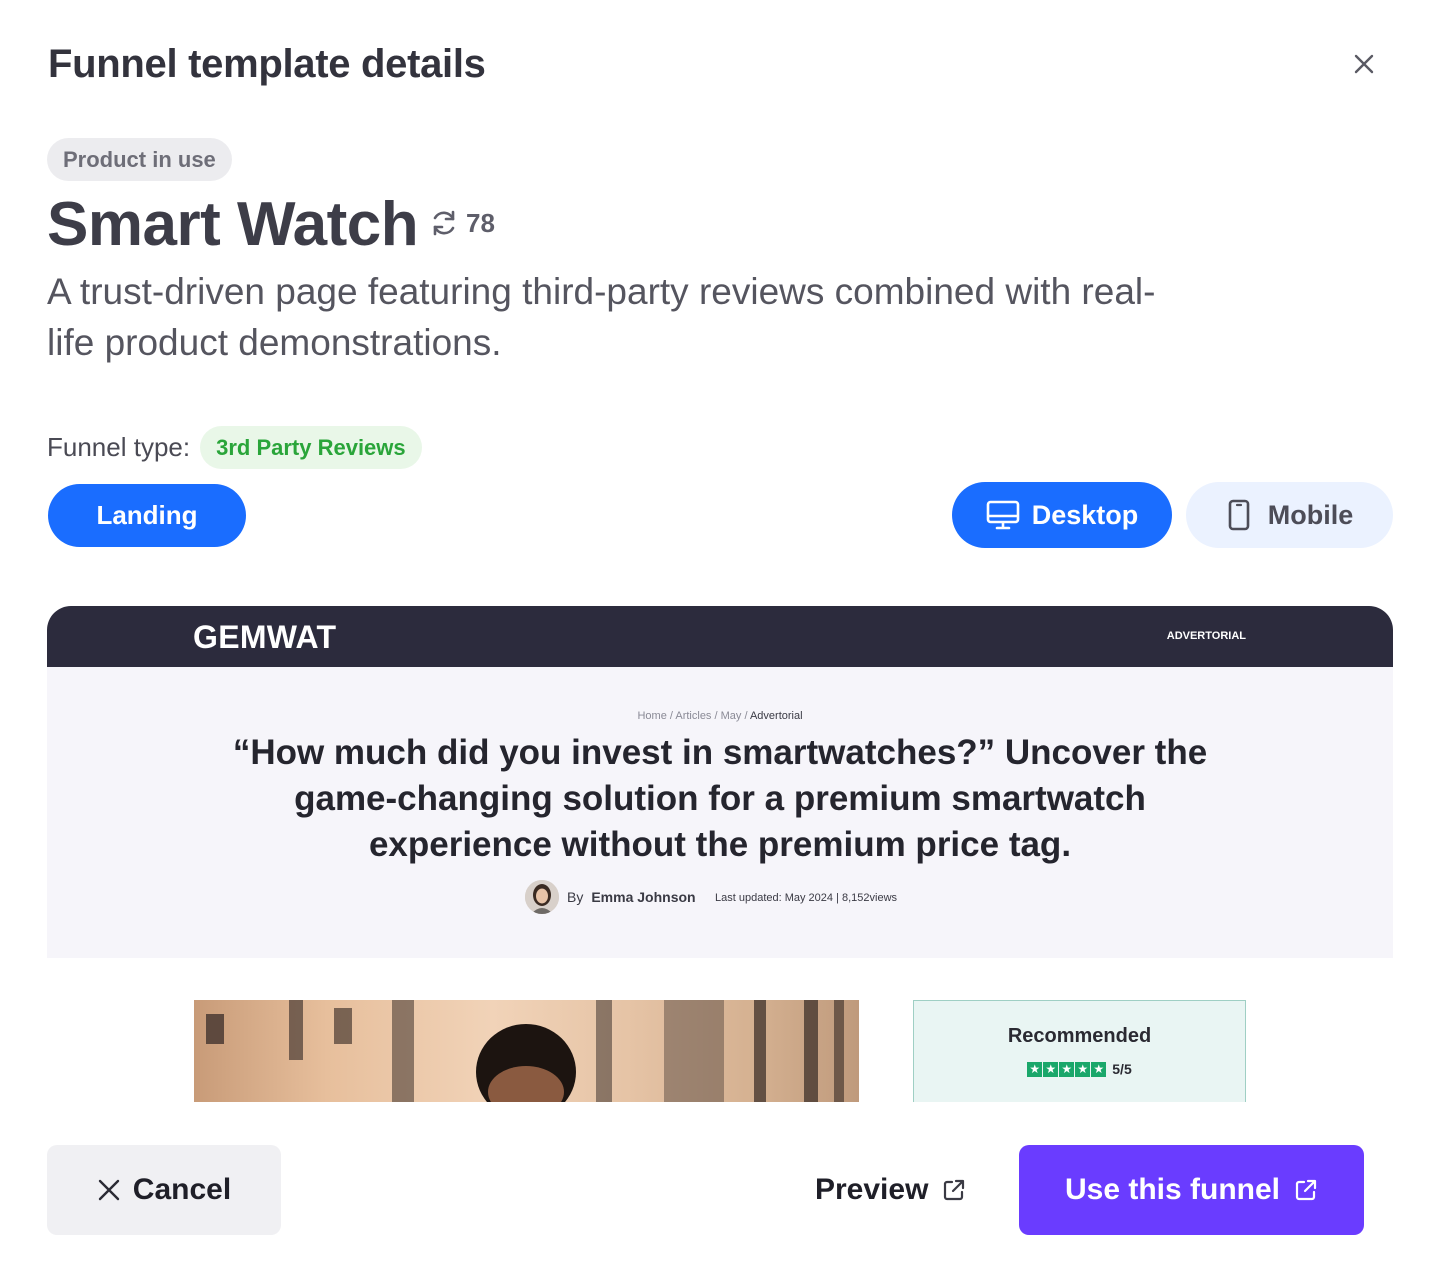  I want to click on preview-hero-image, so click(526, 1051).